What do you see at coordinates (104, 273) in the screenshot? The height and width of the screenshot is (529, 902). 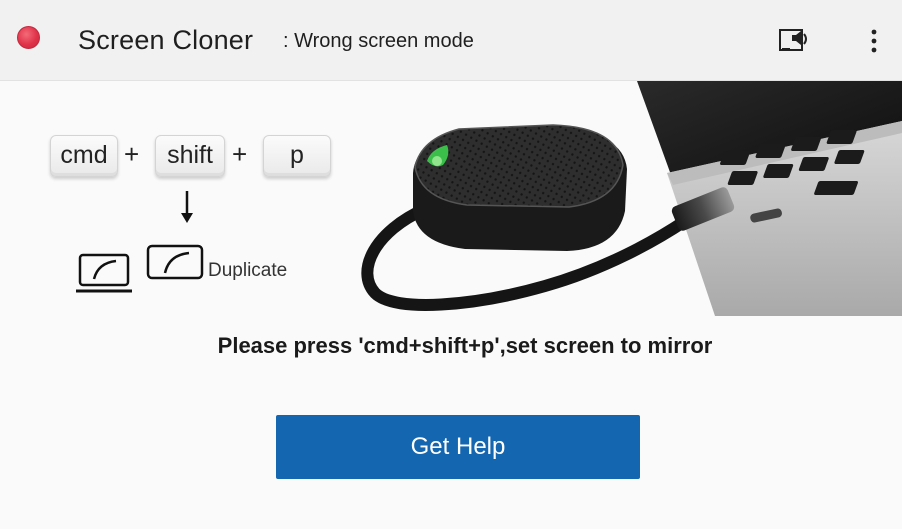 I see `laptop-display-icon` at bounding box center [104, 273].